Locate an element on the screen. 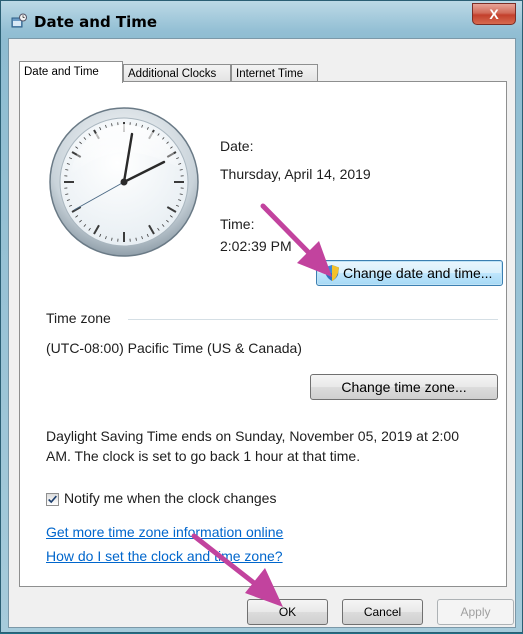 The image size is (523, 634). tab-date-and-time: Date and Time is located at coordinates (71, 72).